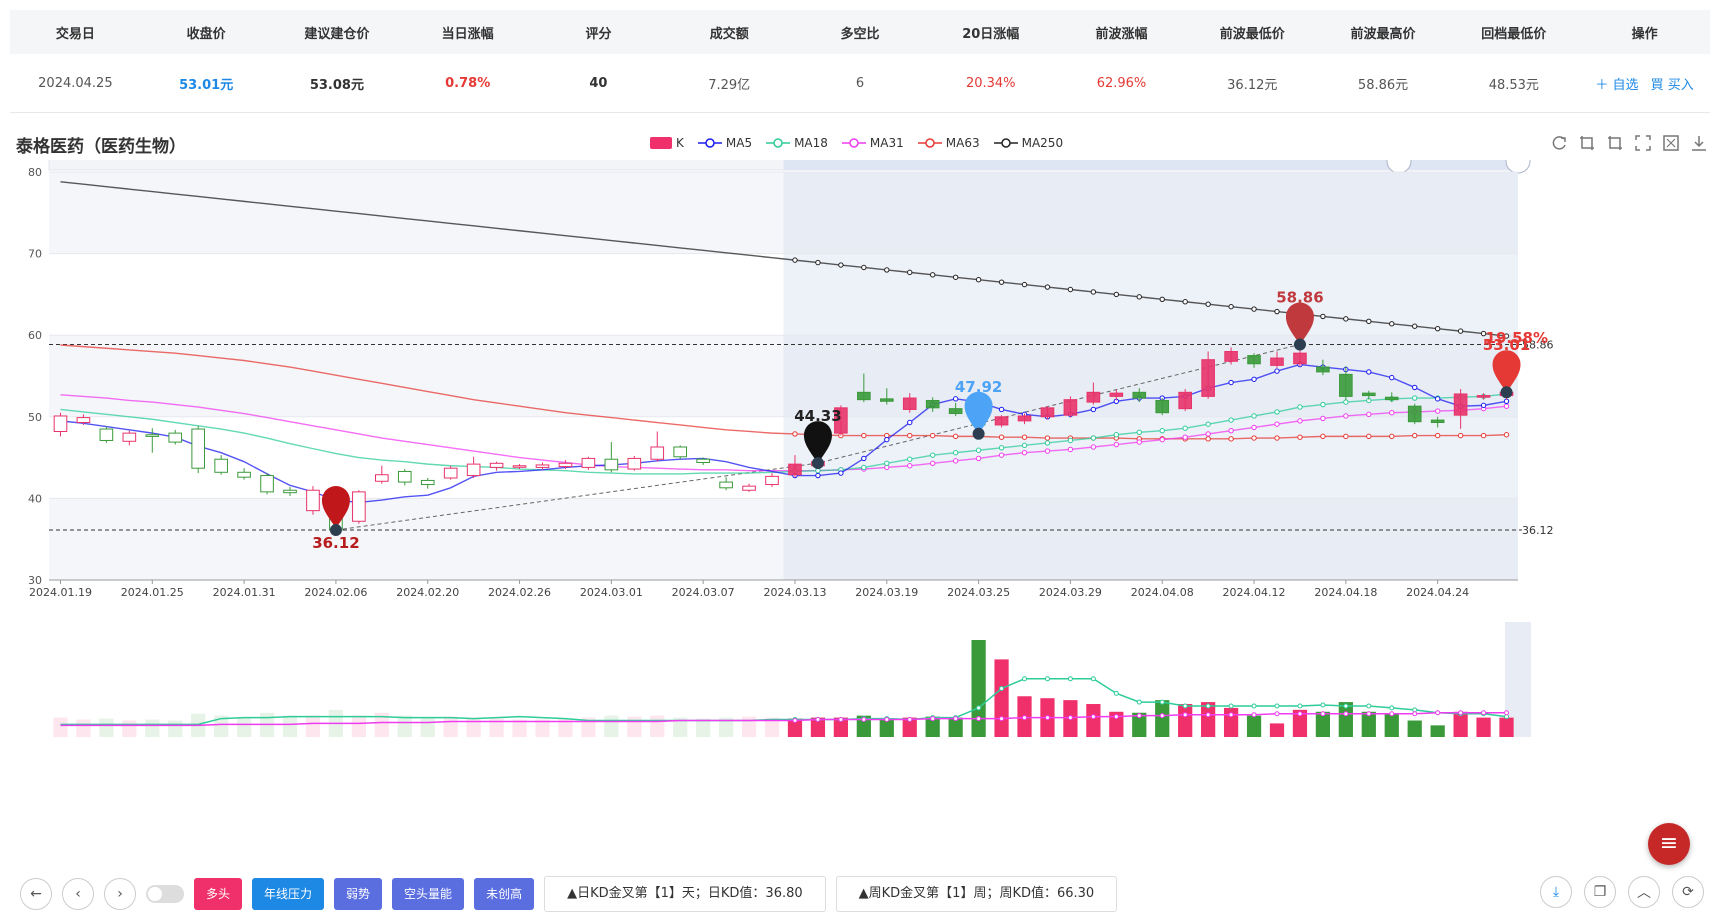 This screenshot has height=915, width=1720. I want to click on legend-ma63: MA63, so click(948, 143).